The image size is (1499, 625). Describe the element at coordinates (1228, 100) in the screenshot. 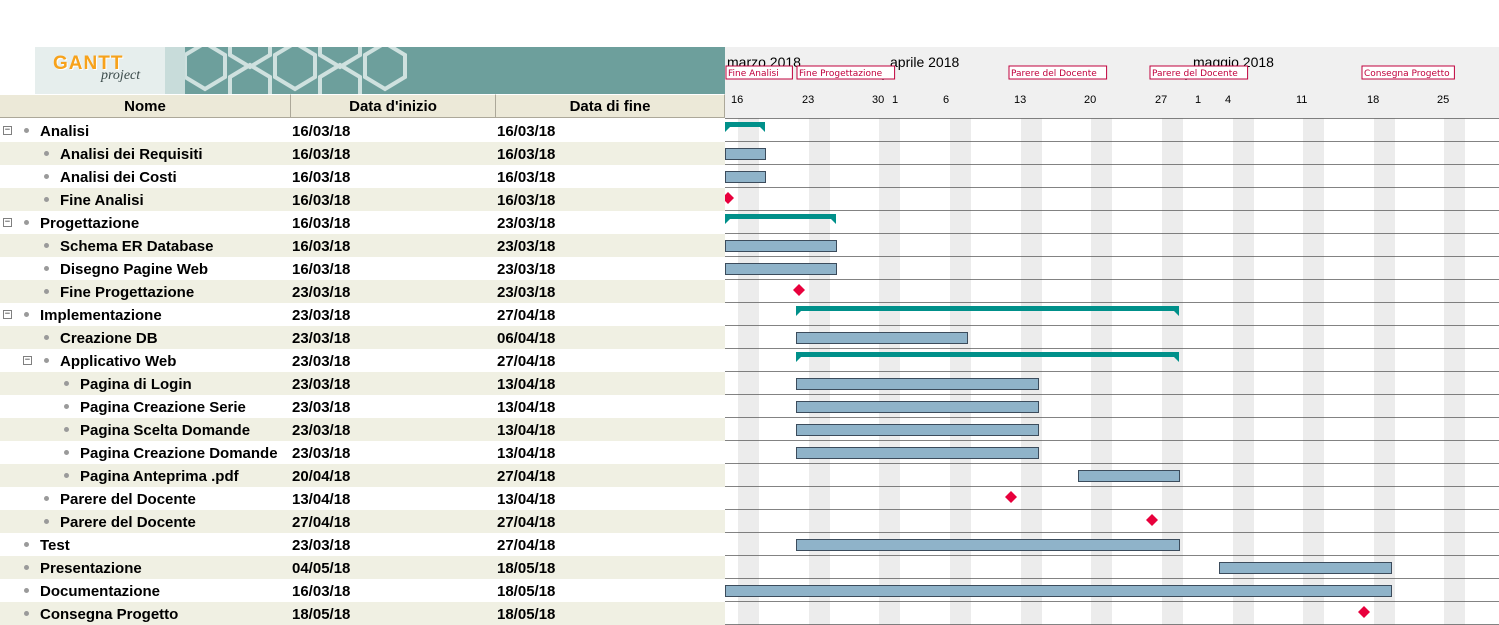

I see `day-tick-label: 4` at that location.